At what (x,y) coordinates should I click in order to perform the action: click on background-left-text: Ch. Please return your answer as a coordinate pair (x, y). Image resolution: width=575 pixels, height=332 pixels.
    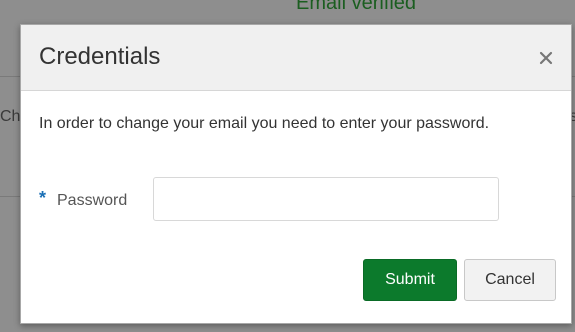
    Looking at the image, I should click on (10, 116).